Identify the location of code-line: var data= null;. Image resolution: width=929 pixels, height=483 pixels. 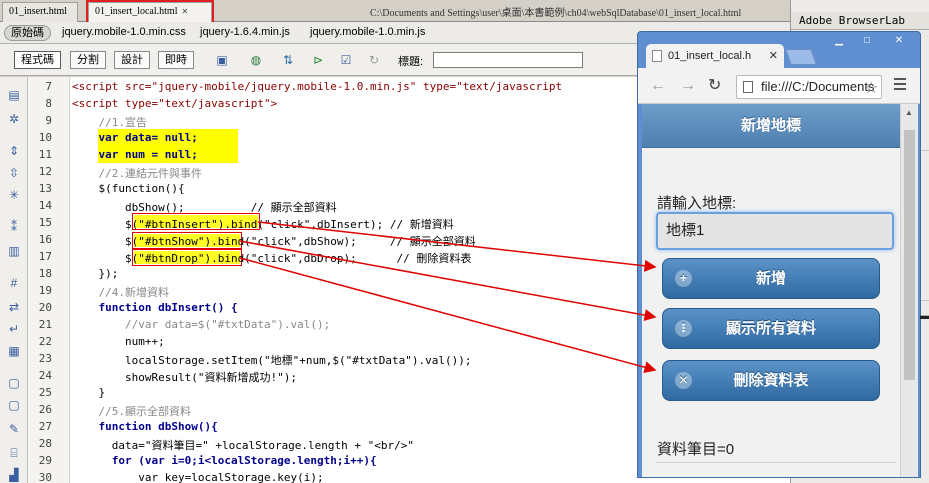
(135, 137).